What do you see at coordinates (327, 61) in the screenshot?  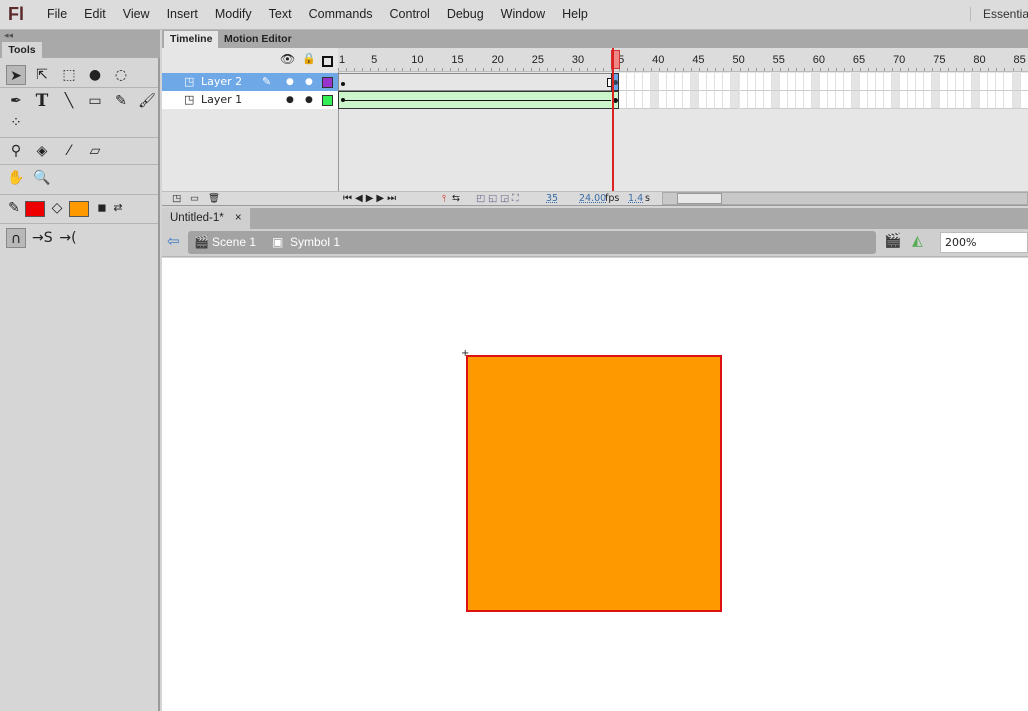 I see `outline-all-icon` at bounding box center [327, 61].